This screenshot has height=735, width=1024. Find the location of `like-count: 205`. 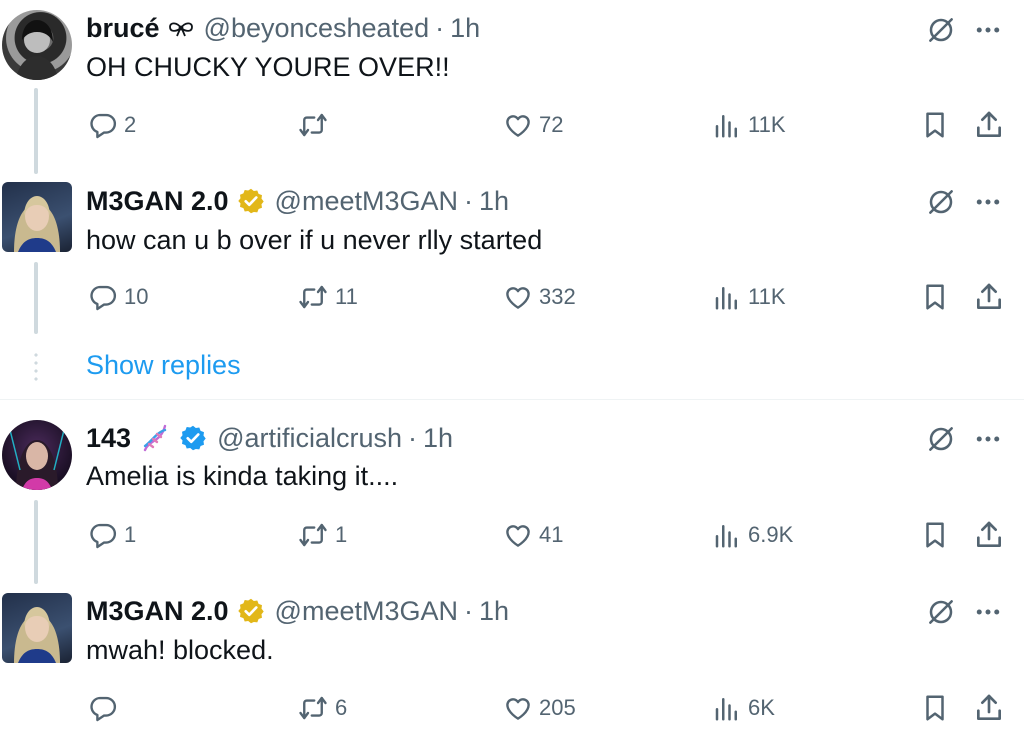

like-count: 205 is located at coordinates (557, 707).